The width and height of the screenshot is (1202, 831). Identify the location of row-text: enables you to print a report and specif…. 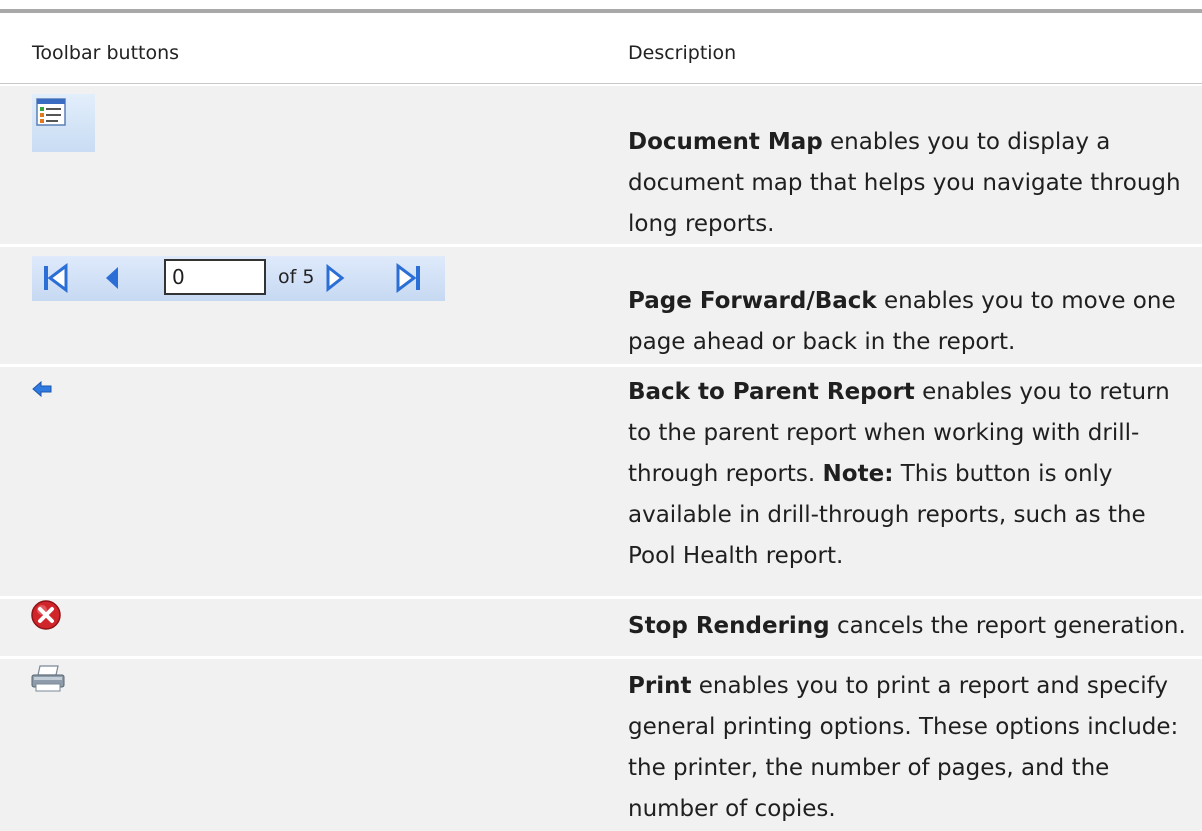
(903, 747).